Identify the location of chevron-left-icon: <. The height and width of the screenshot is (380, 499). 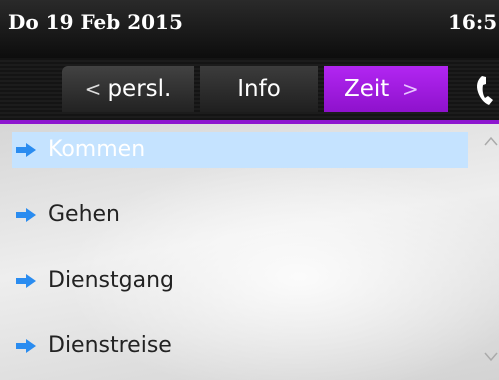
(93, 89).